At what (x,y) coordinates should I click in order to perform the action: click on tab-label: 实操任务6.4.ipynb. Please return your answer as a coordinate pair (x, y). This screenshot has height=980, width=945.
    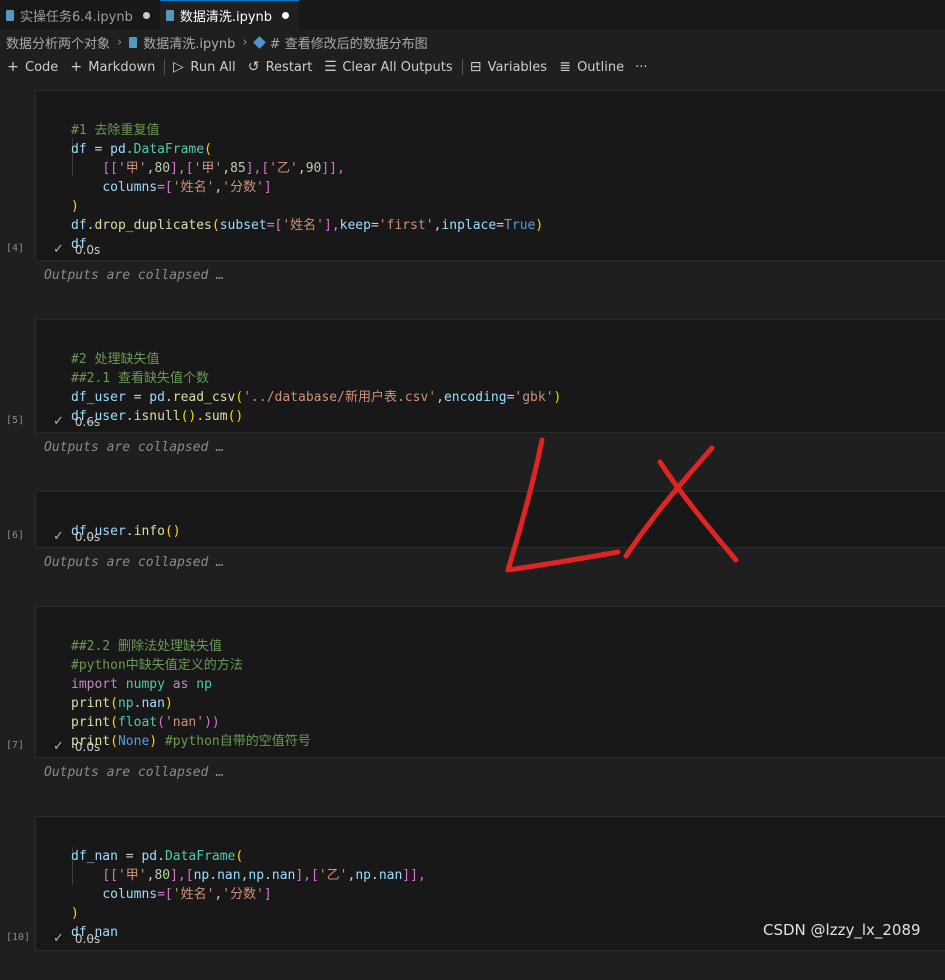
    Looking at the image, I should click on (76, 17).